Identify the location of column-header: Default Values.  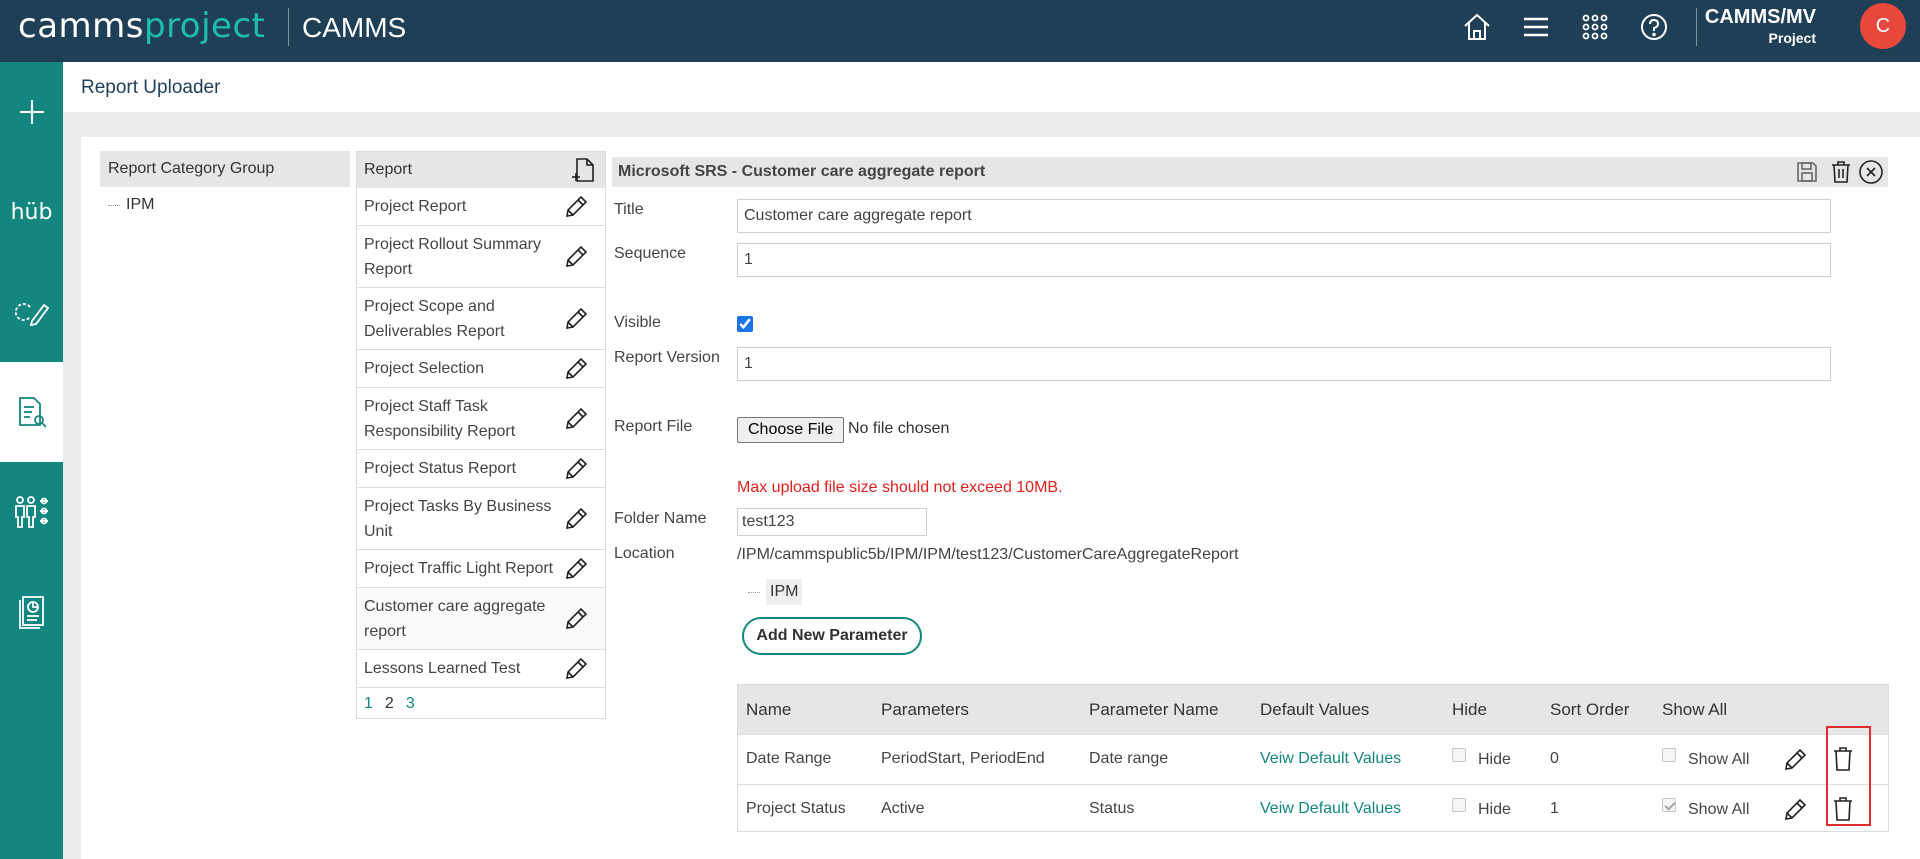
(1315, 709).